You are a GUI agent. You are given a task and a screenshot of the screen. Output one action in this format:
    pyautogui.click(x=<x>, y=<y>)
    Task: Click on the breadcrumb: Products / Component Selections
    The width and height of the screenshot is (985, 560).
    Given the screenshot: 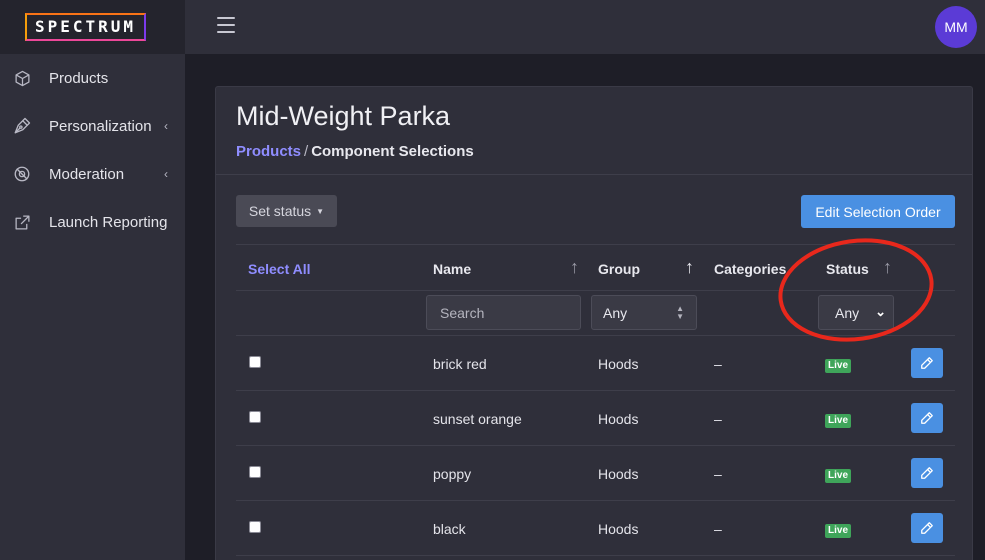 What is the action you would take?
    pyautogui.click(x=355, y=151)
    